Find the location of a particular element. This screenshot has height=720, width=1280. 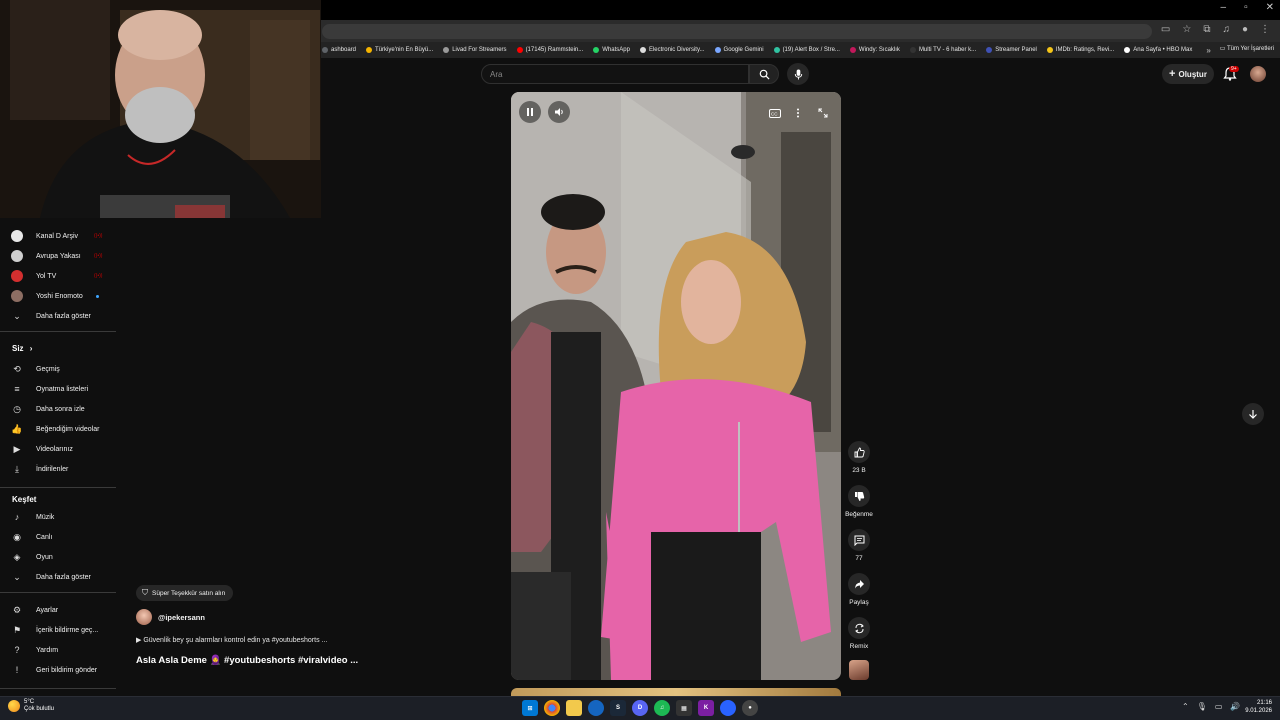

spotify-icon: ♫ is located at coordinates (662, 708).